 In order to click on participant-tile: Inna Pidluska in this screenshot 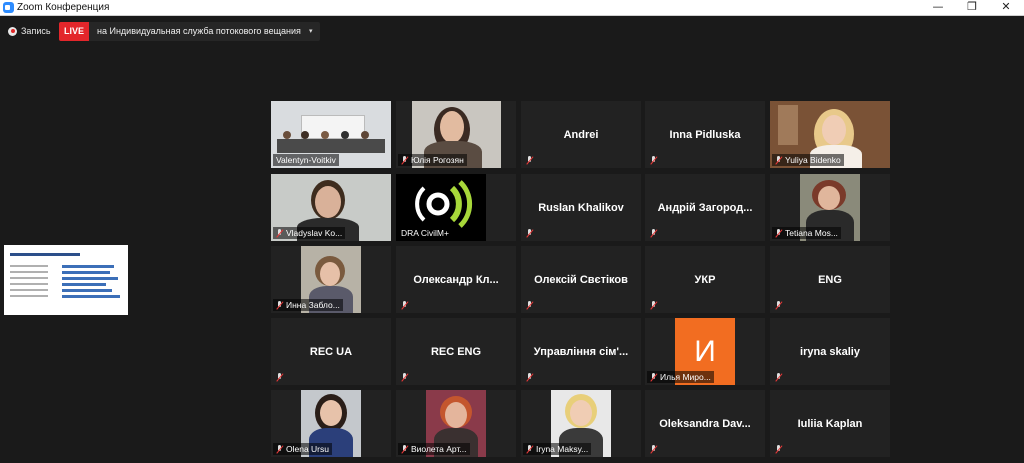, I will do `click(705, 134)`.